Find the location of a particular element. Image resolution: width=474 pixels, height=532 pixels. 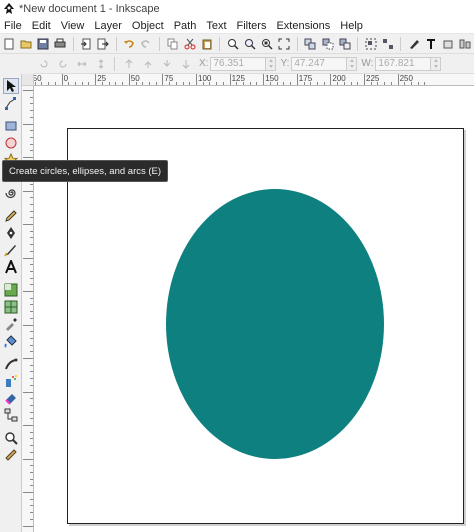

connector-tool-icon is located at coordinates (11, 415).